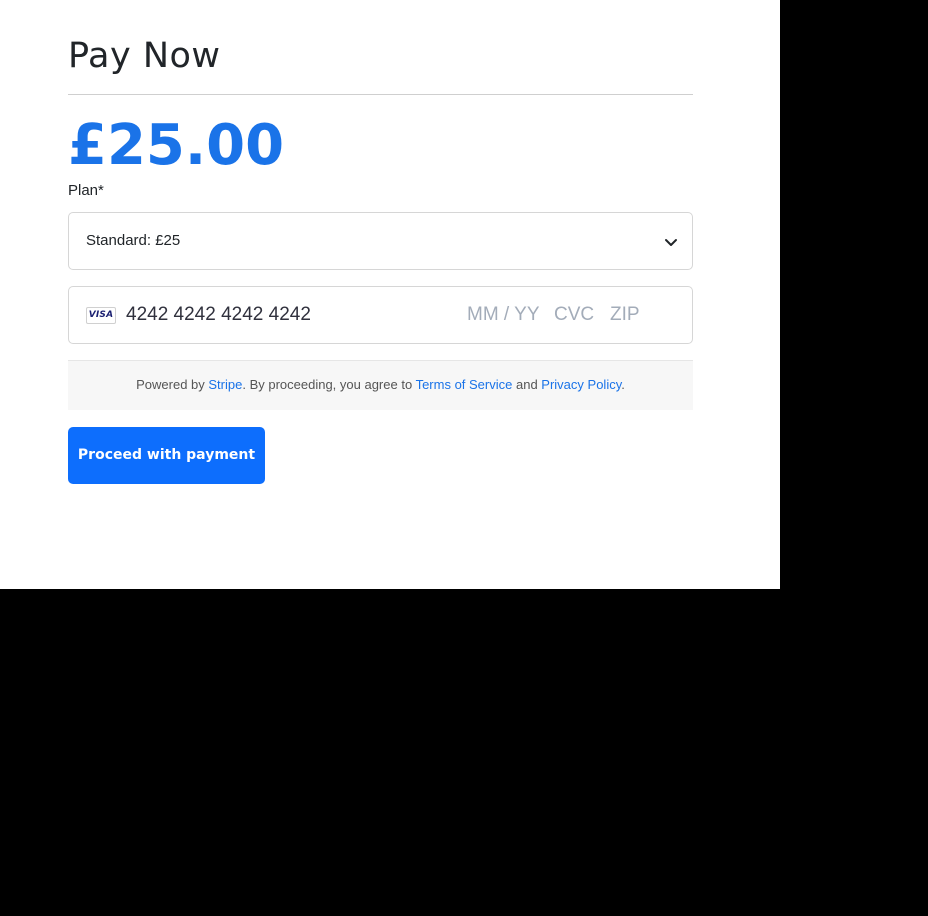 Image resolution: width=928 pixels, height=916 pixels. I want to click on notice-middle: . By proceeding, you agree to, so click(329, 384).